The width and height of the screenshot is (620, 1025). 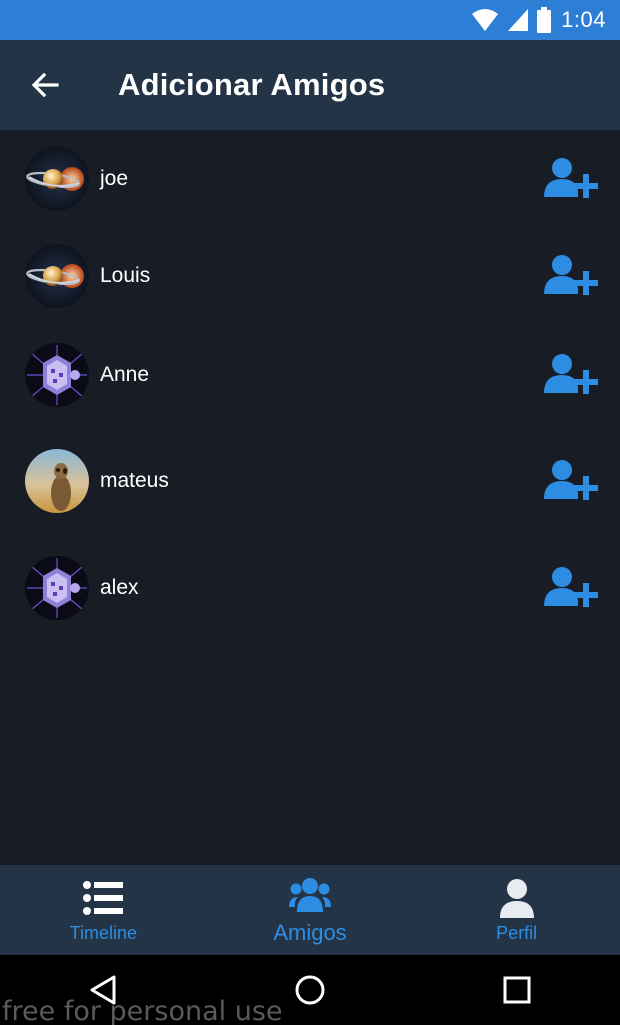 I want to click on arrow-left-icon, so click(x=45, y=85).